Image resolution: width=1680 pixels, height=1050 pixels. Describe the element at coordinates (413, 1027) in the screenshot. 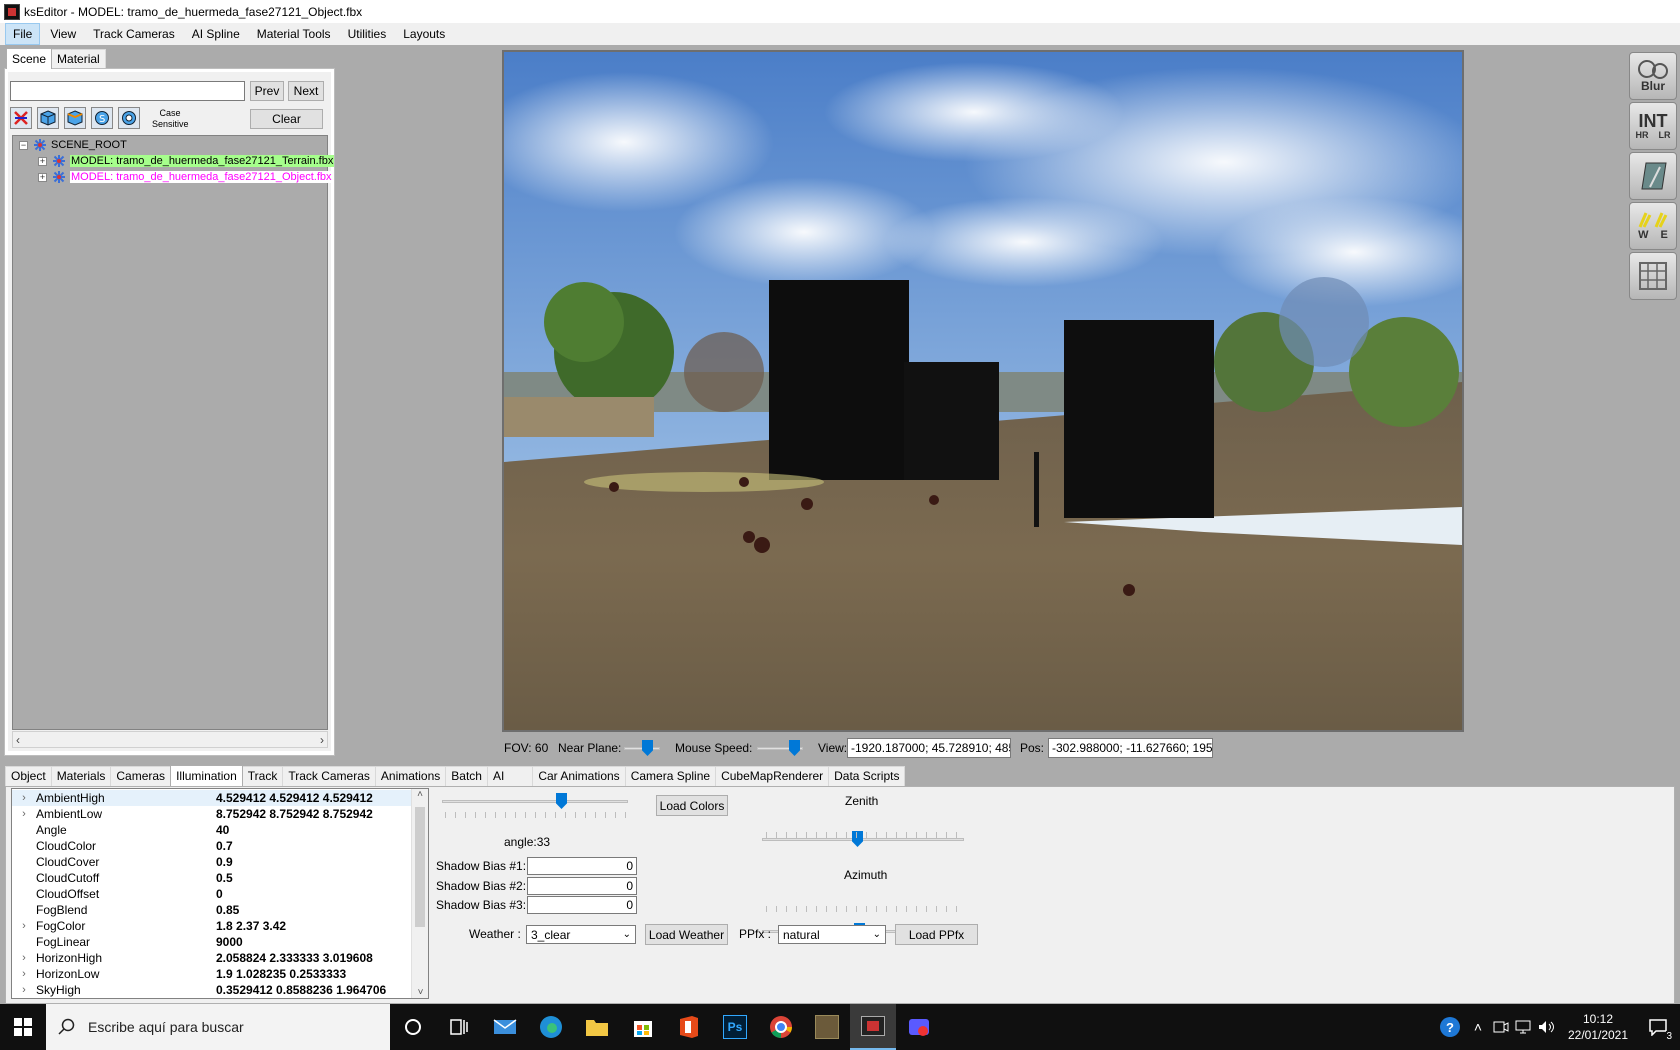

I see `cortana-icon` at that location.